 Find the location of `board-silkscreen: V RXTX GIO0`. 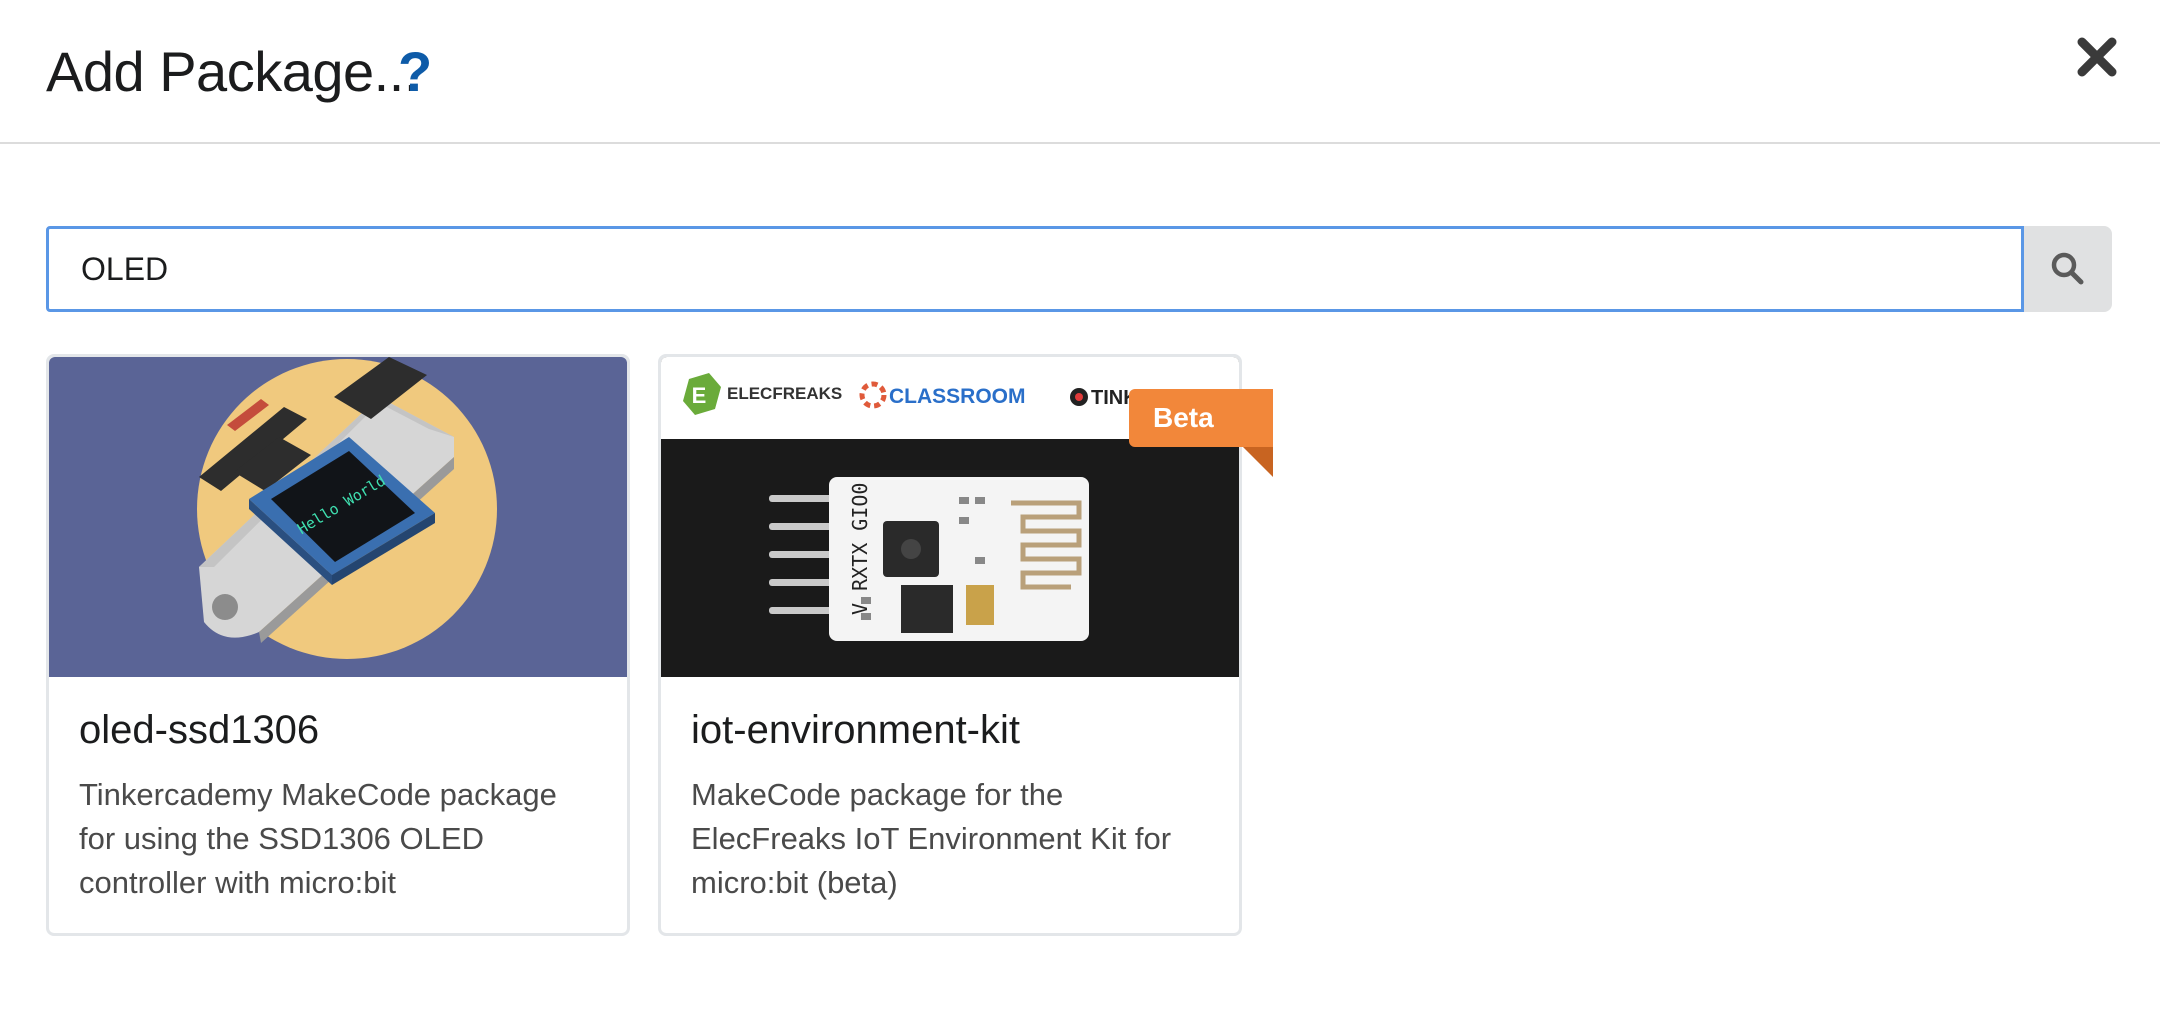

board-silkscreen: V RXTX GIO0 is located at coordinates (860, 549).